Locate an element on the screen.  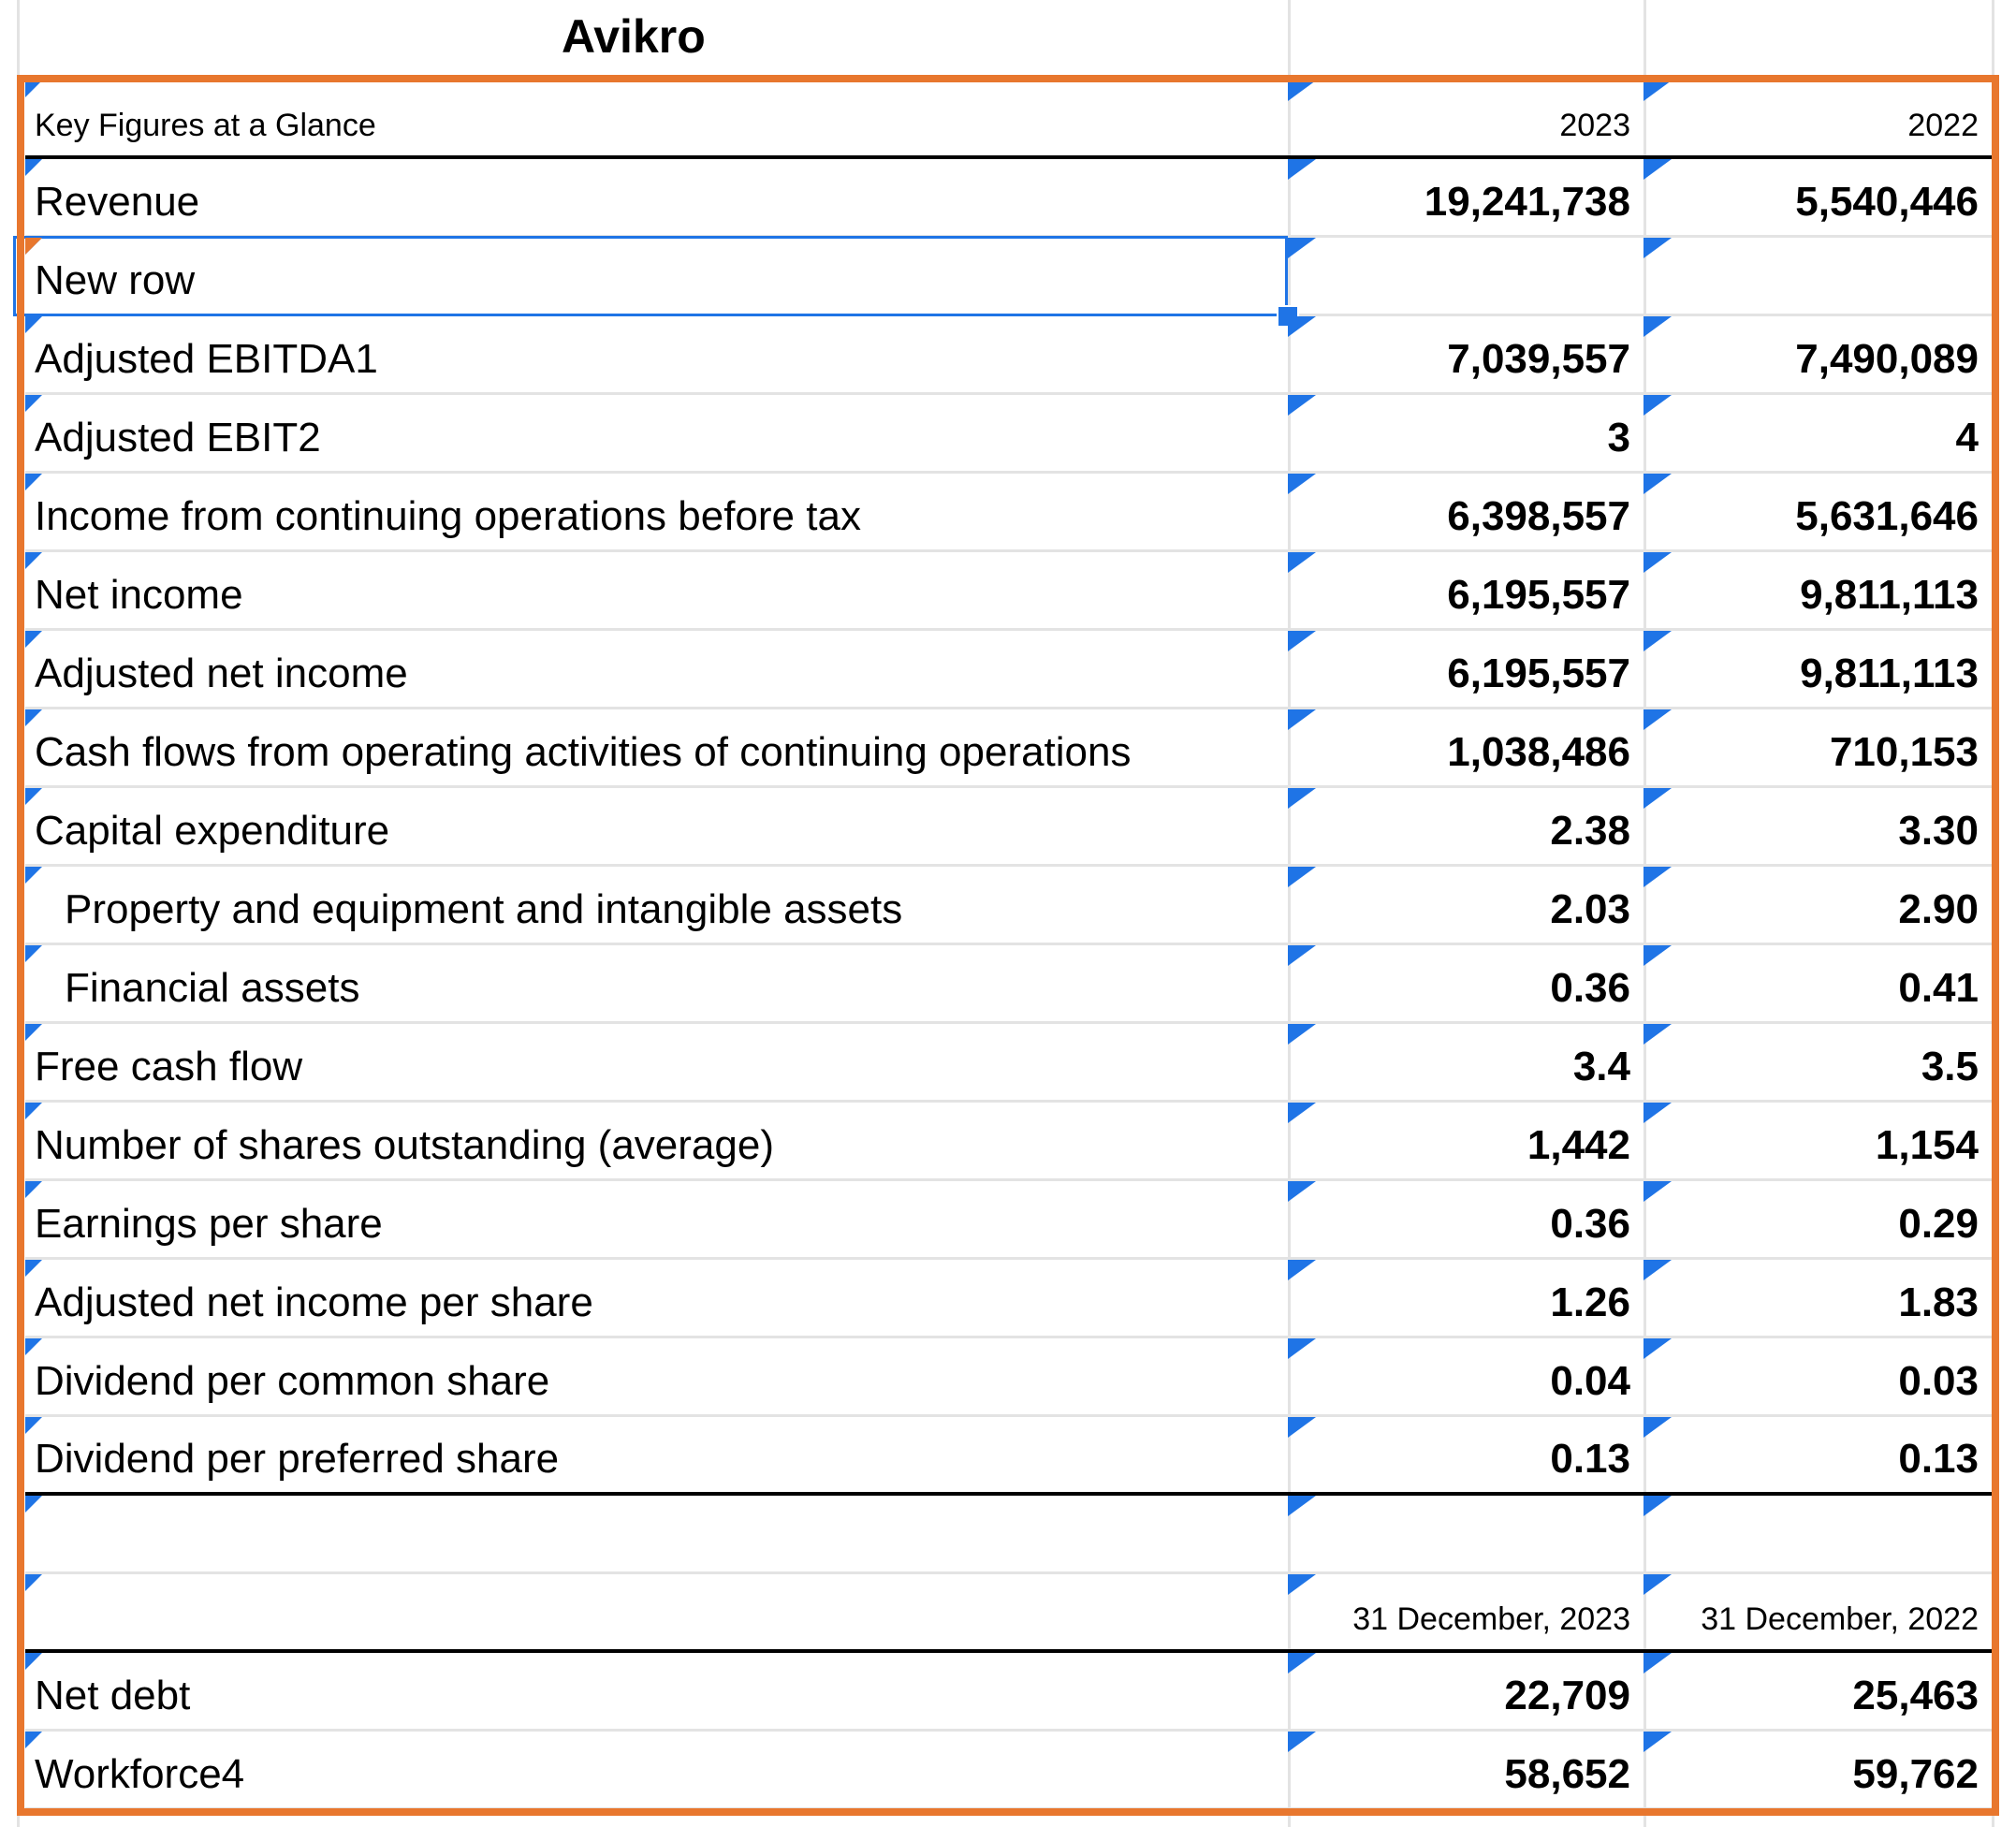
value-cell-2022: 5,631,646 is located at coordinates (1817, 513).